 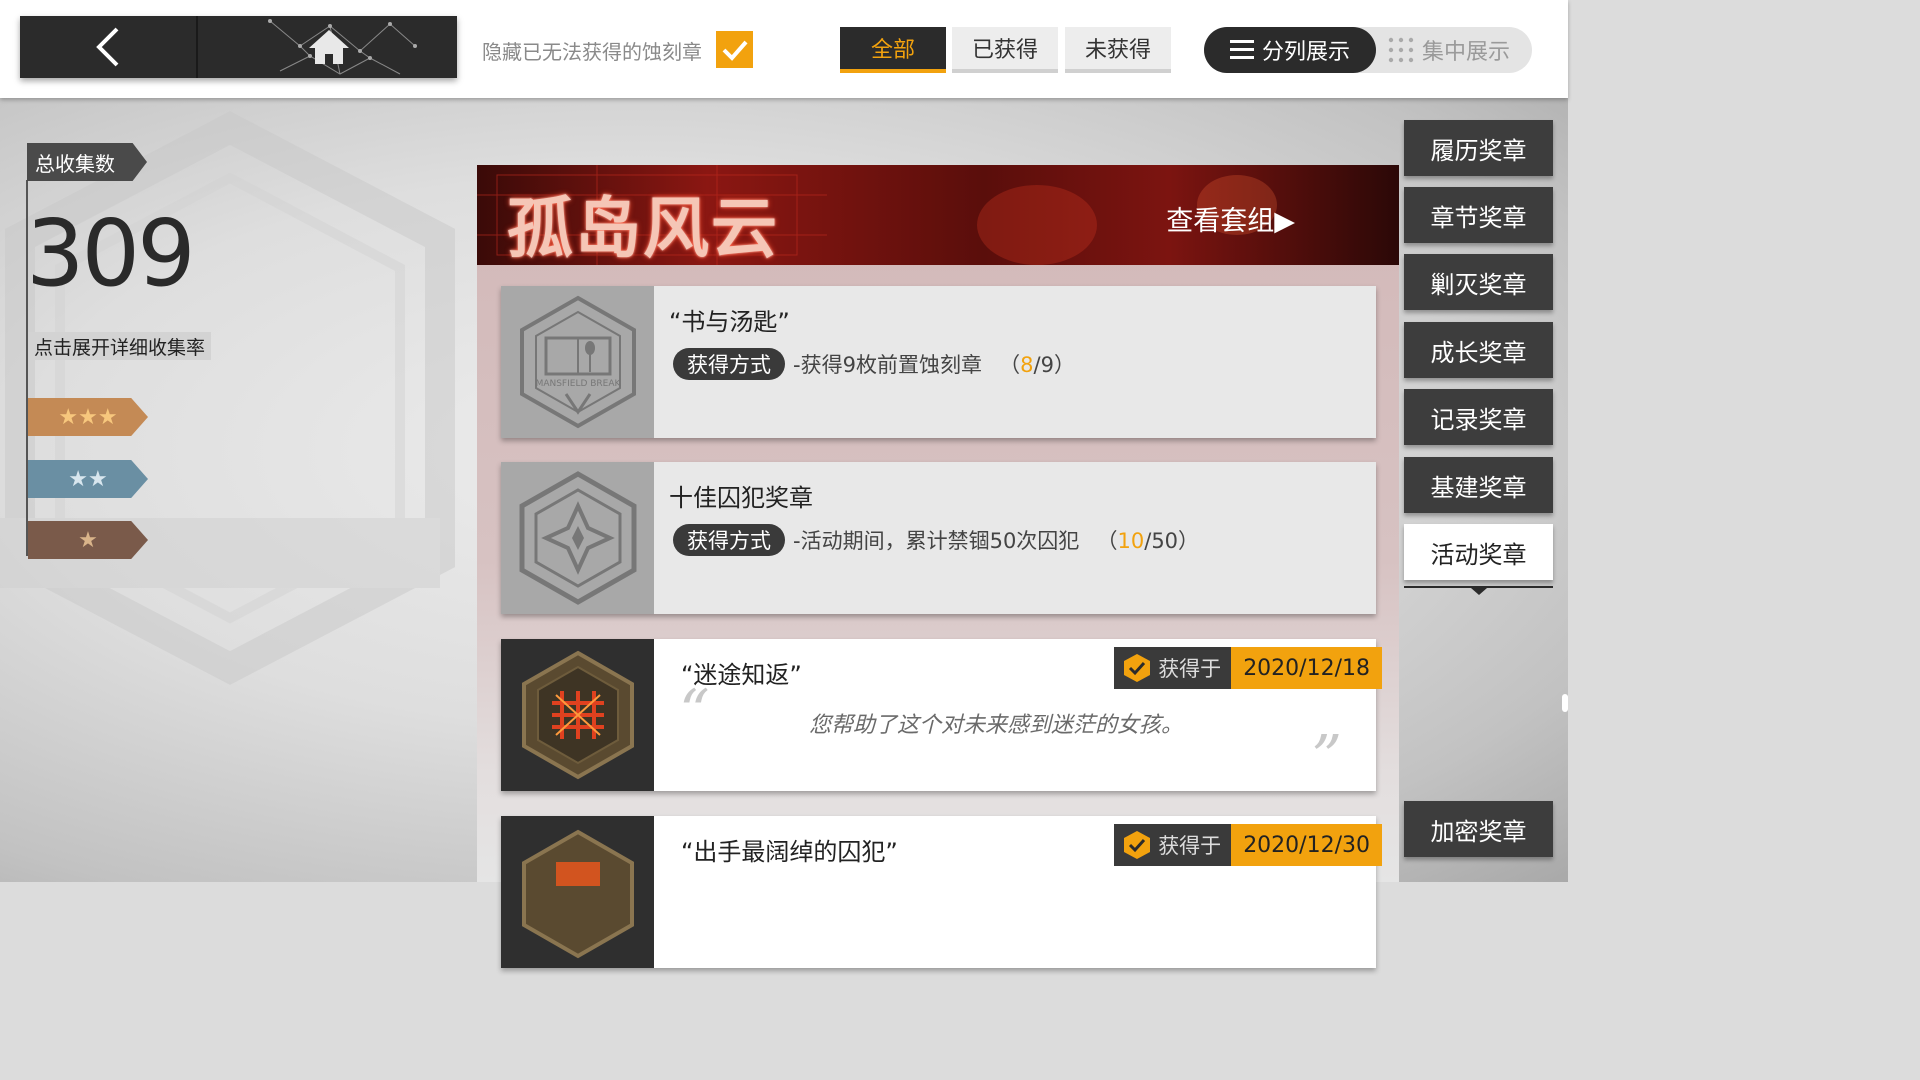 What do you see at coordinates (1478, 485) in the screenshot?
I see `category-base-medals: 基建奖章` at bounding box center [1478, 485].